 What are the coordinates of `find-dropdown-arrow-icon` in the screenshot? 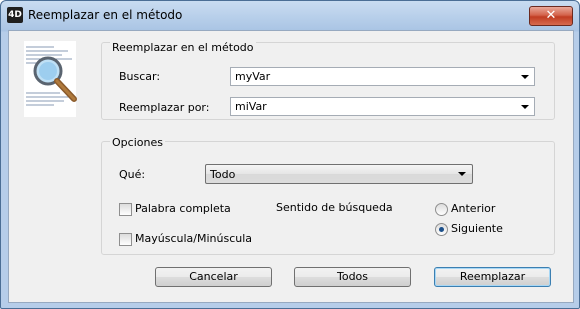 It's located at (525, 77).